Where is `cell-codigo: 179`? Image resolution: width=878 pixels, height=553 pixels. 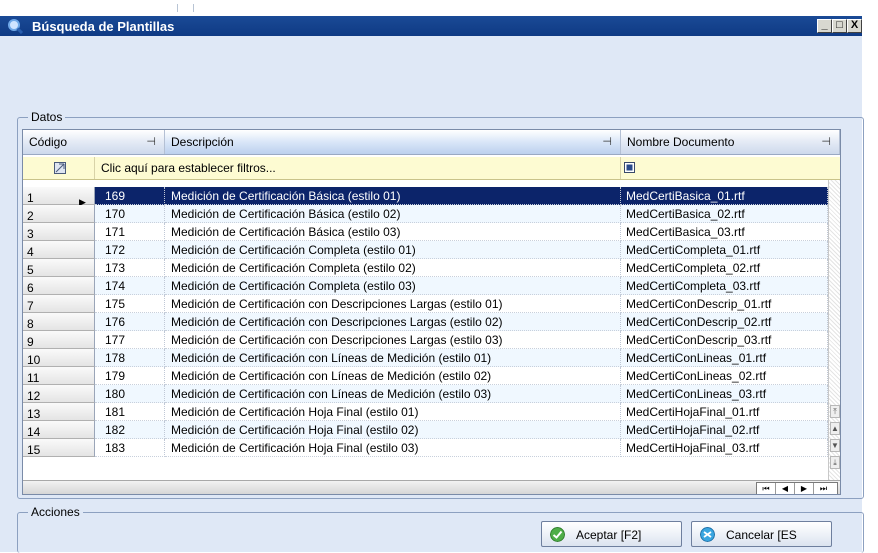
cell-codigo: 179 is located at coordinates (130, 376).